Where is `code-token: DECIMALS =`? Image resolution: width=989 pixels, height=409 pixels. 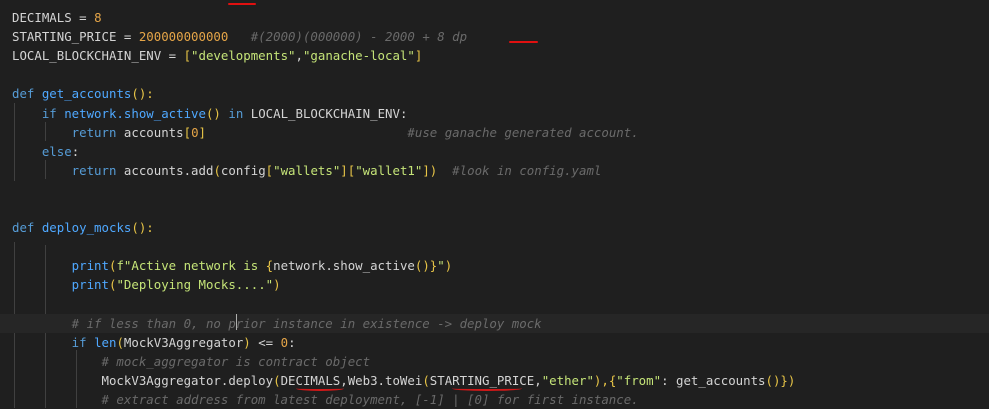
code-token: DECIMALS = is located at coordinates (53, 17).